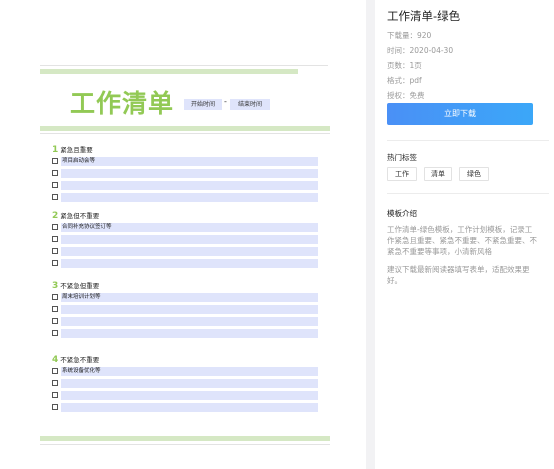 The image size is (554, 469). I want to click on template-title: 工作清单-绿色, so click(424, 16).